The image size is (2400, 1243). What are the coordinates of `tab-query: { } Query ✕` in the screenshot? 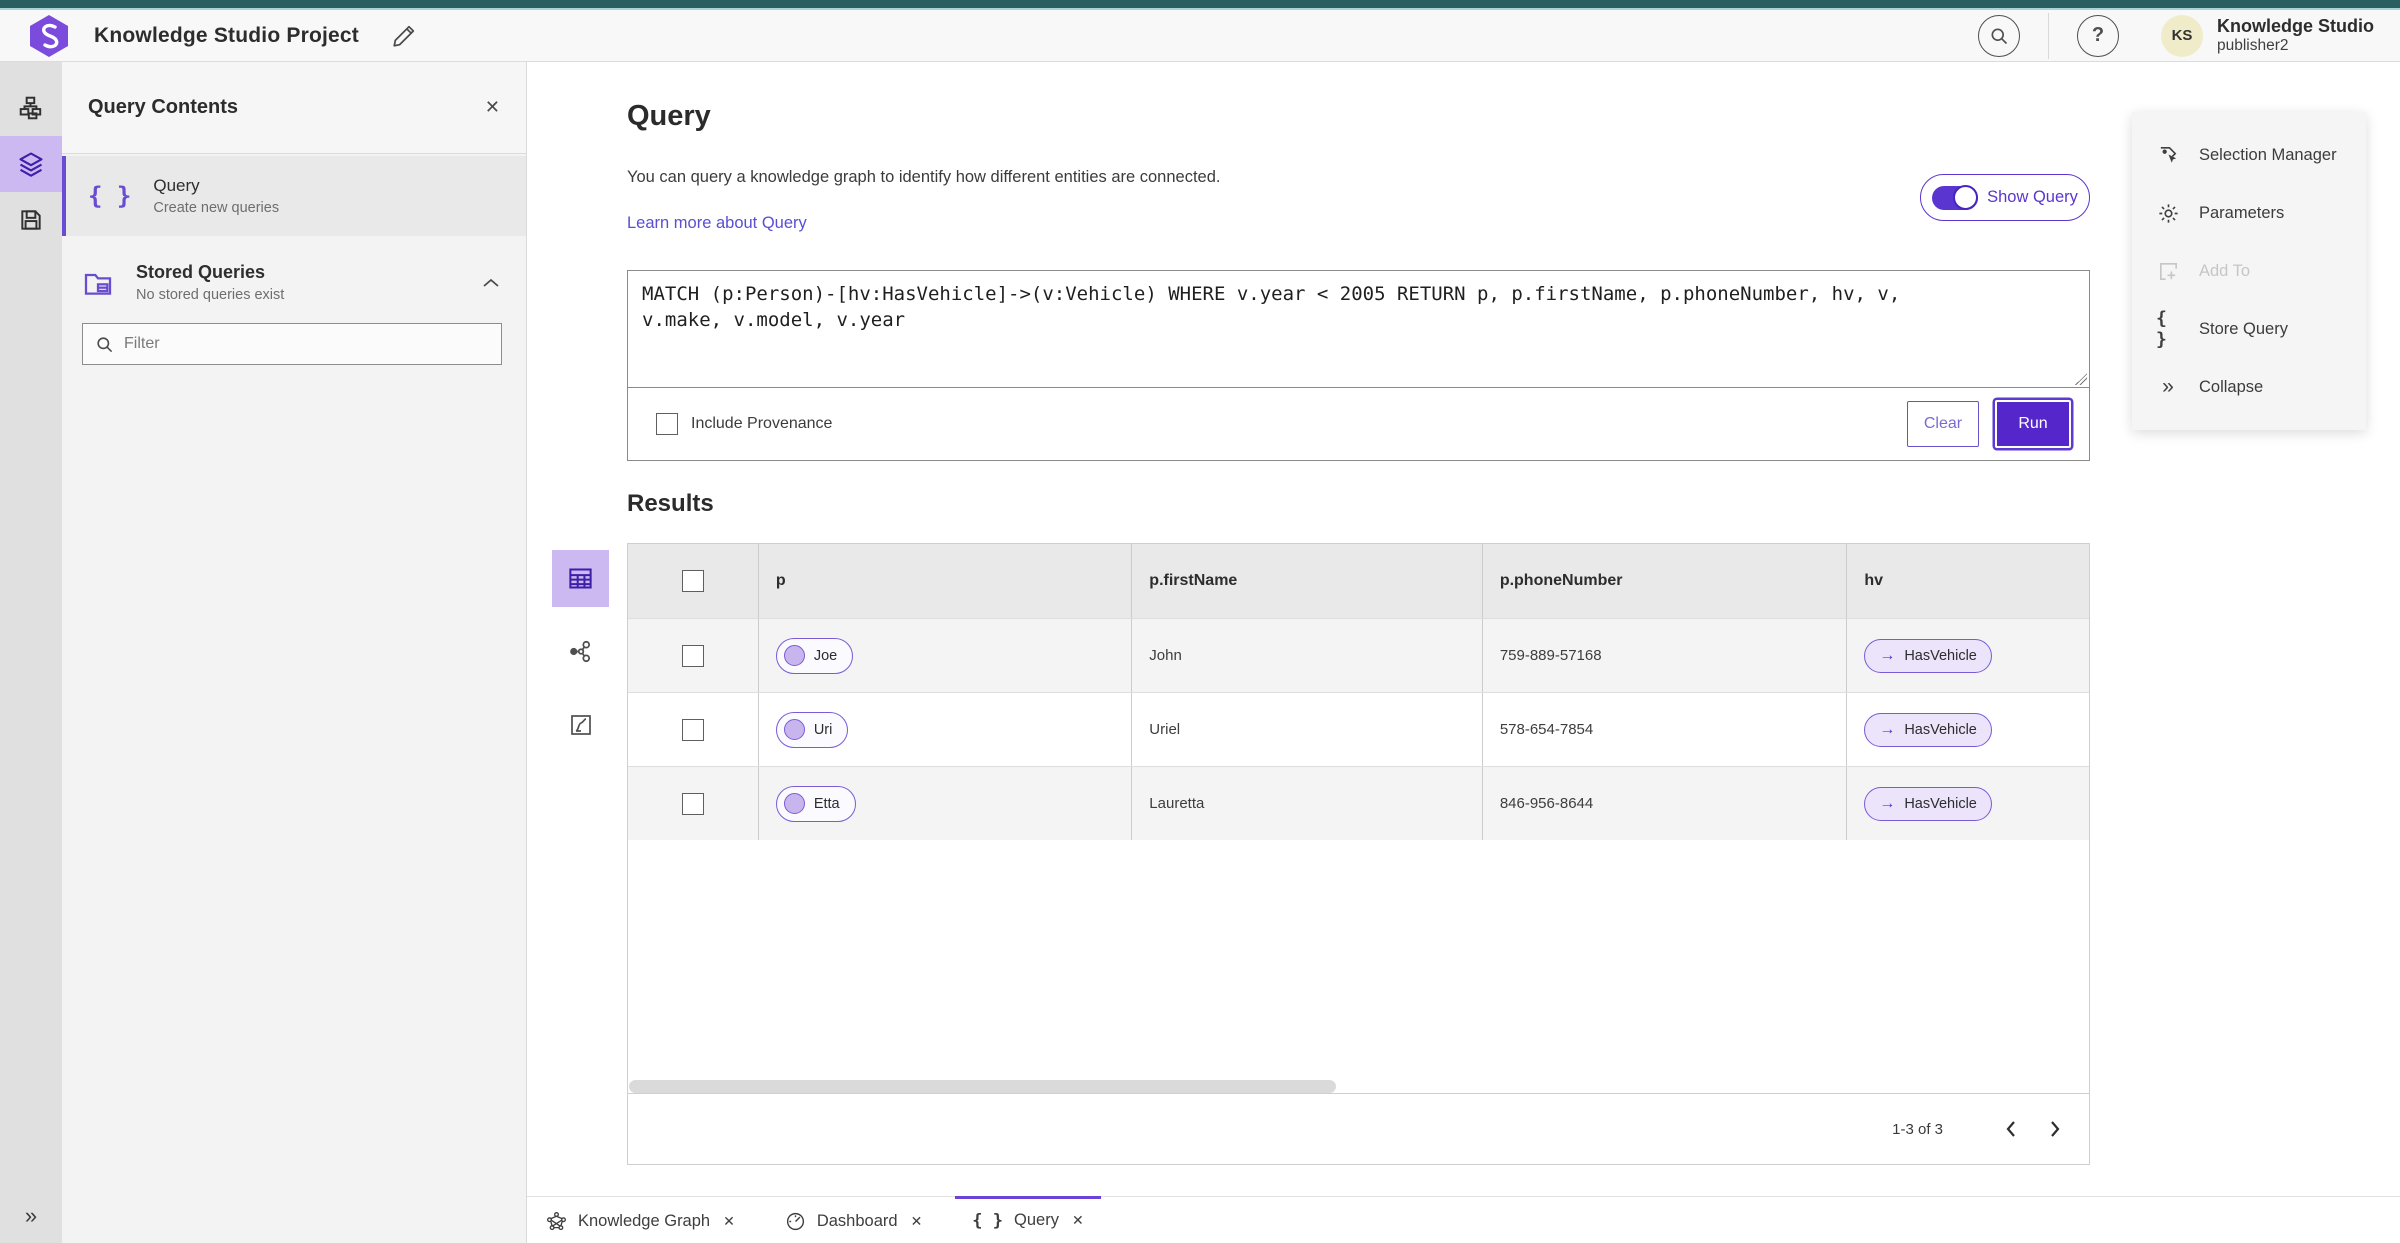 It's located at (1028, 1219).